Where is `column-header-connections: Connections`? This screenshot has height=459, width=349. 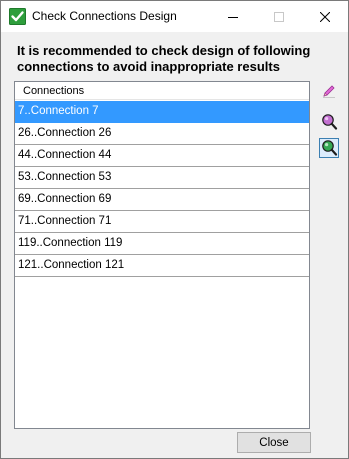 column-header-connections: Connections is located at coordinates (162, 91).